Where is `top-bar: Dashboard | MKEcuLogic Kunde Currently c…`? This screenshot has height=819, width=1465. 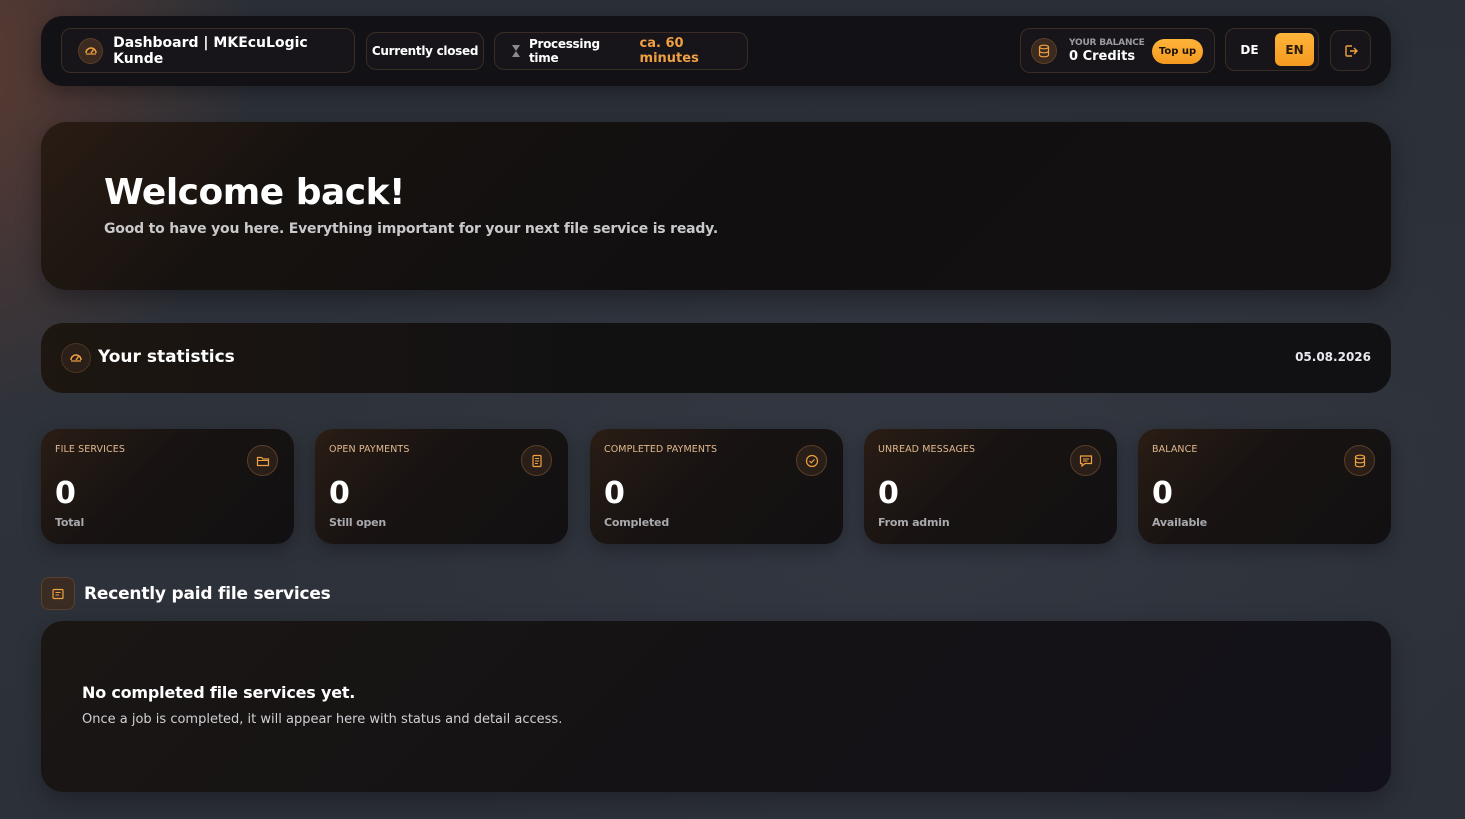 top-bar: Dashboard | MKEcuLogic Kunde Currently c… is located at coordinates (716, 51).